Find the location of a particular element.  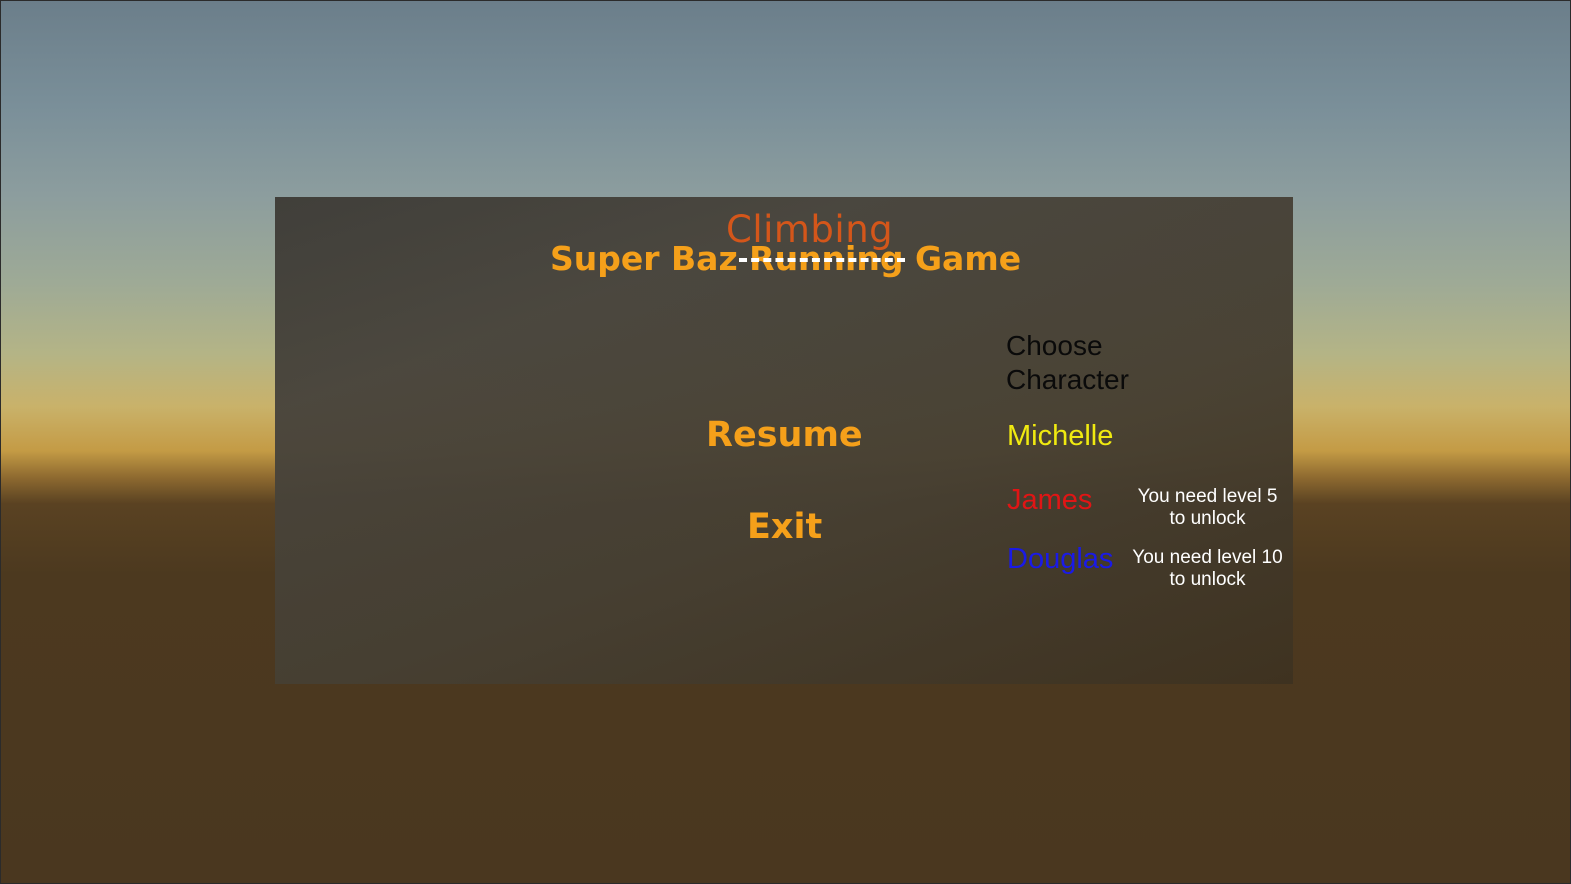

title-prefix: Super Baz is located at coordinates (650, 258).